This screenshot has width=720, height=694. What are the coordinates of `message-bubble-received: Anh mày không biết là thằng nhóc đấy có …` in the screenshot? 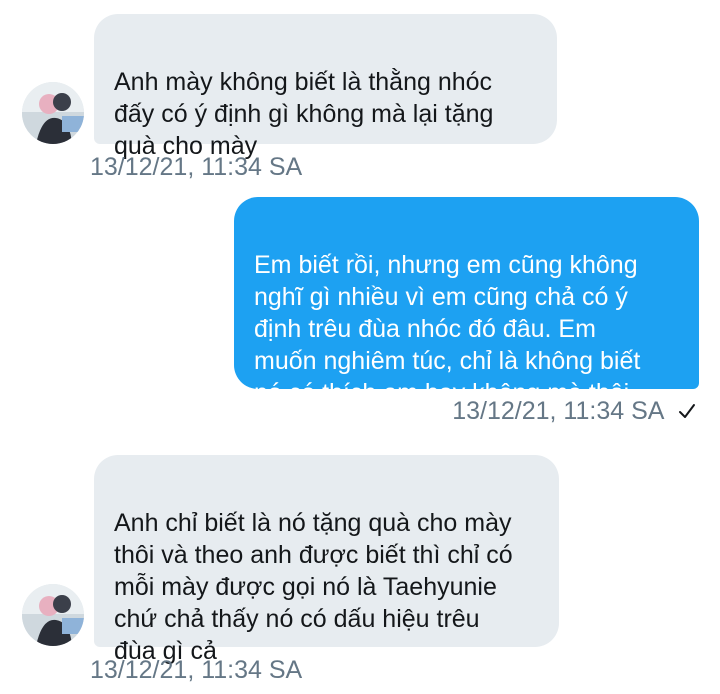 It's located at (325, 87).